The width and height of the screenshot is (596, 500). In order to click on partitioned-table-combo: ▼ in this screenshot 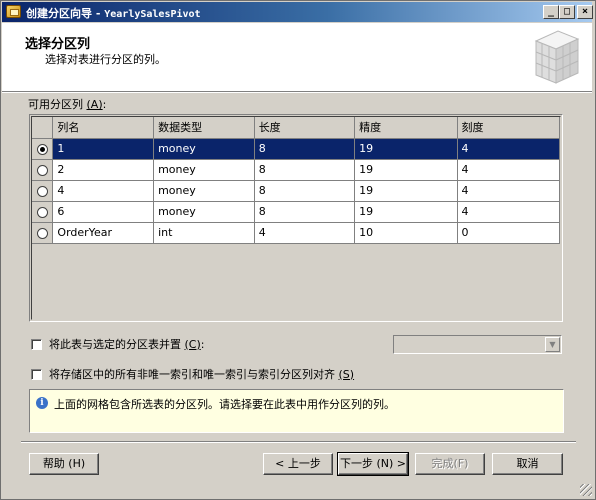, I will do `click(477, 344)`.